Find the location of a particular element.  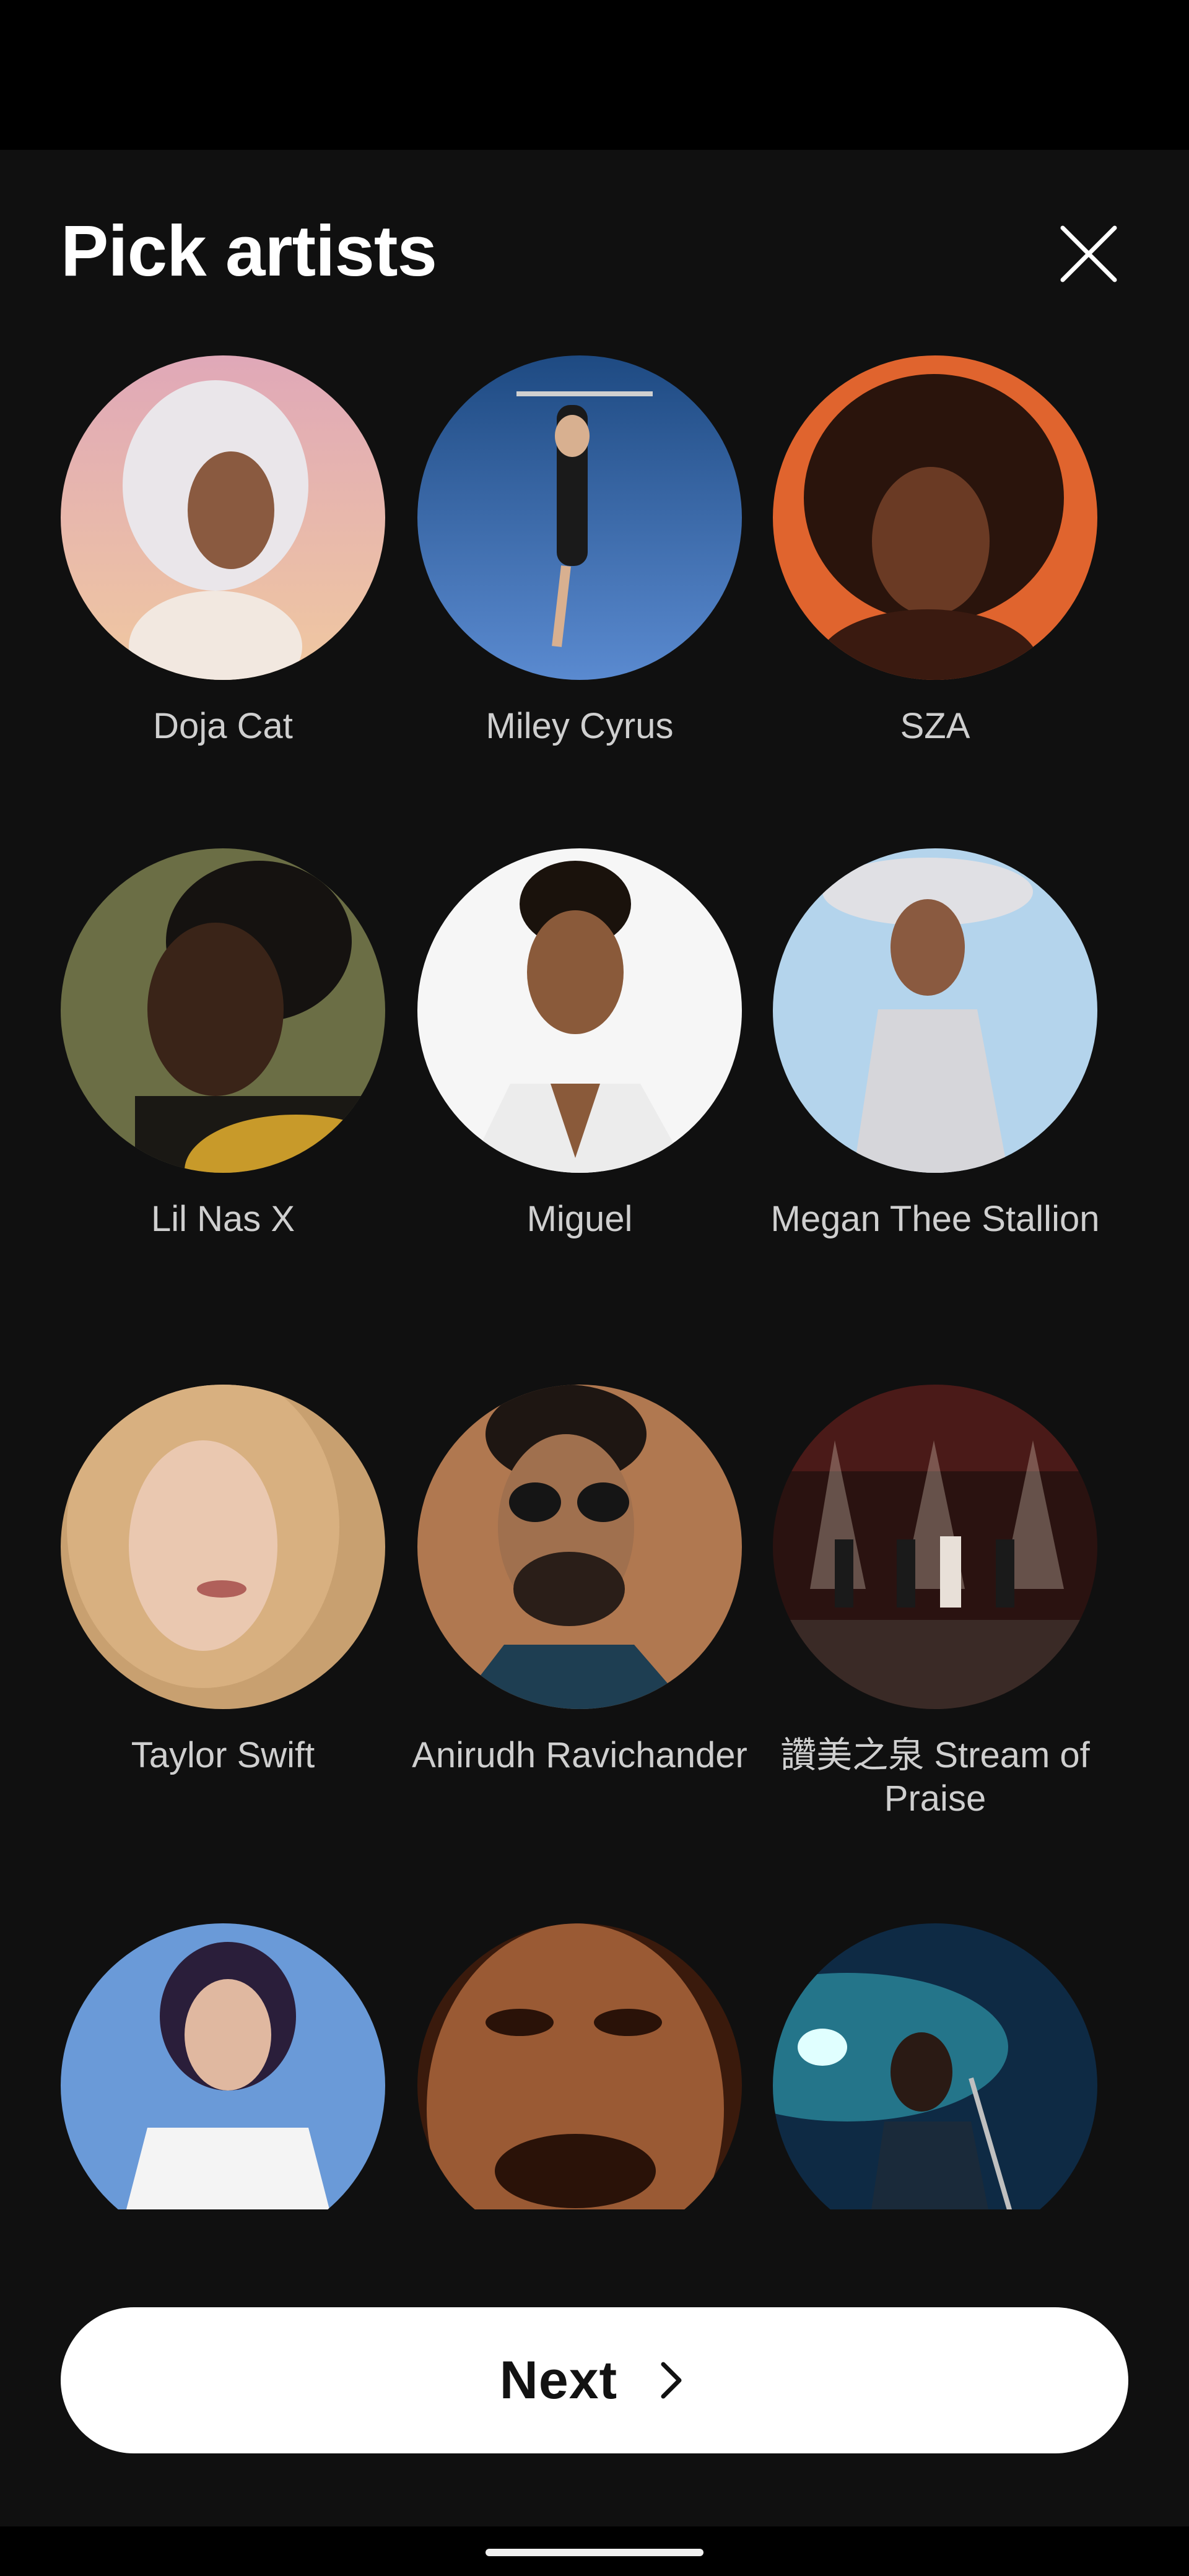

next-button: Next is located at coordinates (594, 2380).